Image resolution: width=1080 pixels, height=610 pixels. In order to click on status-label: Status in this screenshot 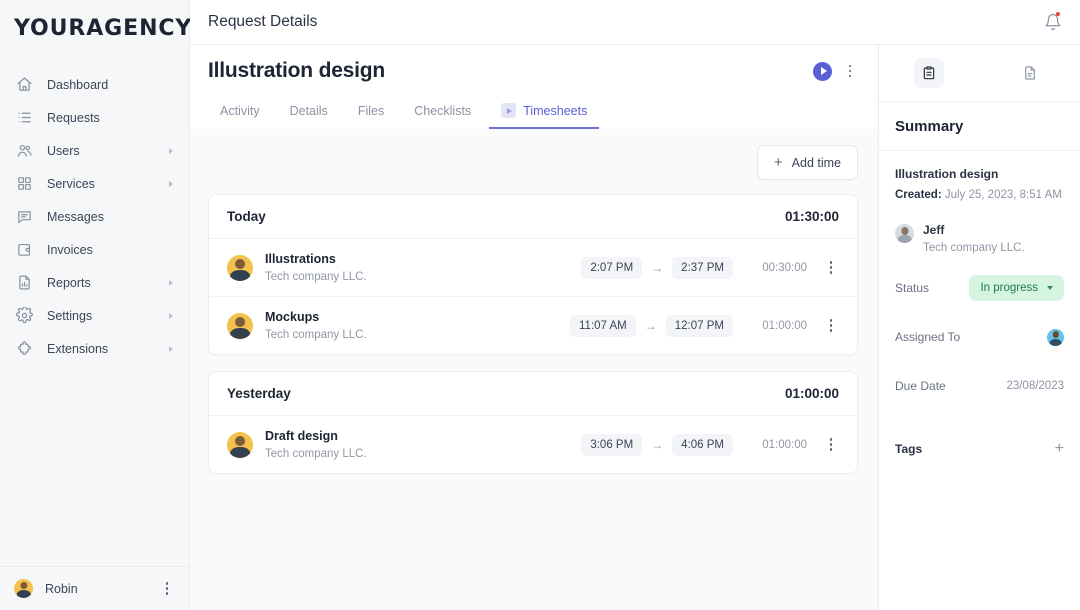, I will do `click(912, 288)`.